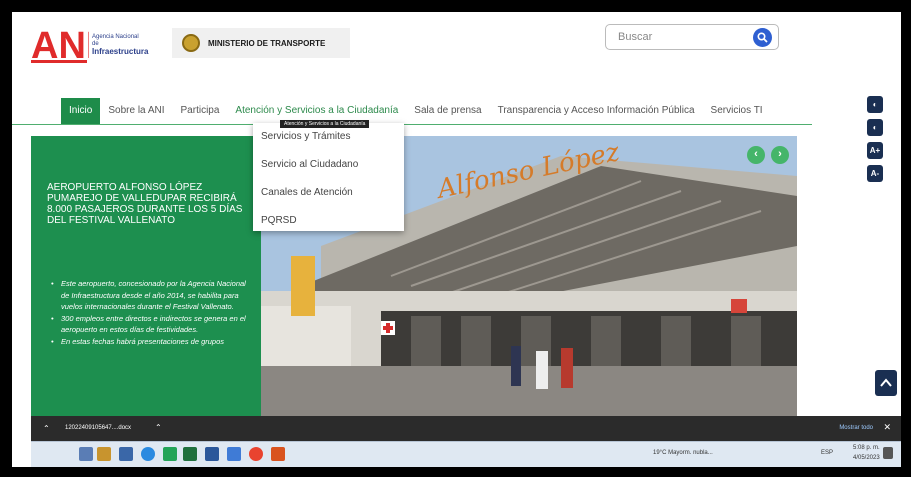  What do you see at coordinates (115, 40) in the screenshot?
I see `ani-name-line1: Agencia Nacional de` at bounding box center [115, 40].